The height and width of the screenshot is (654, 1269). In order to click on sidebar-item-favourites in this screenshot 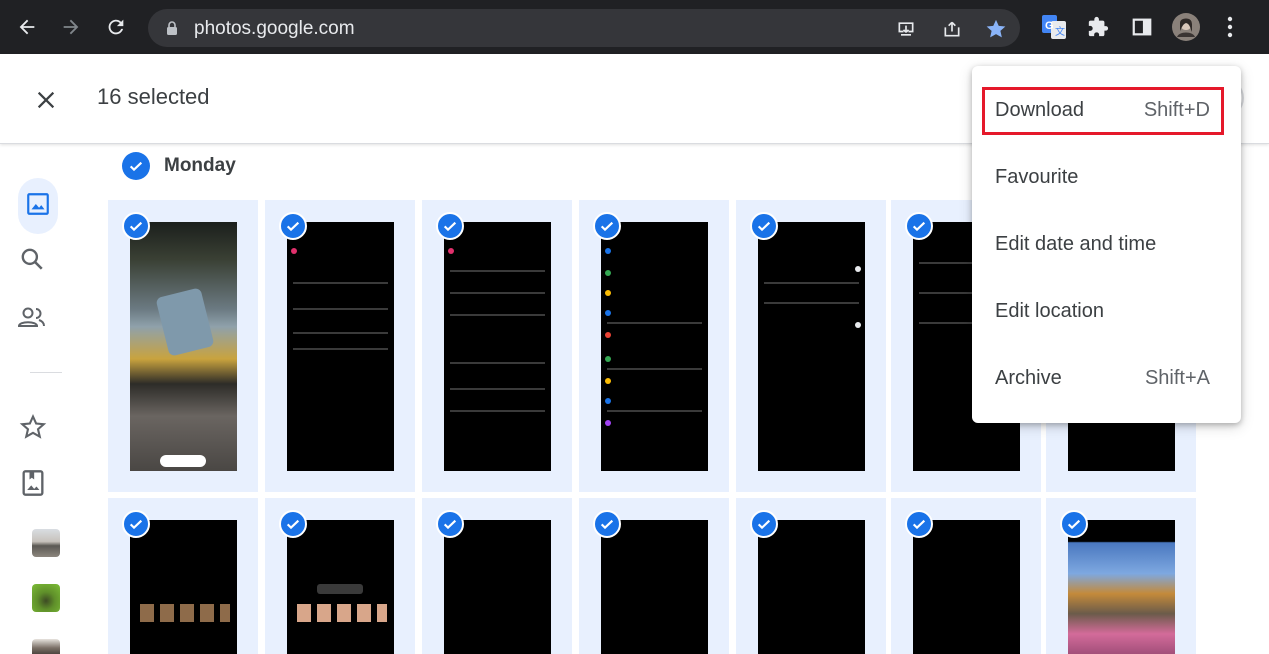, I will do `click(46, 429)`.